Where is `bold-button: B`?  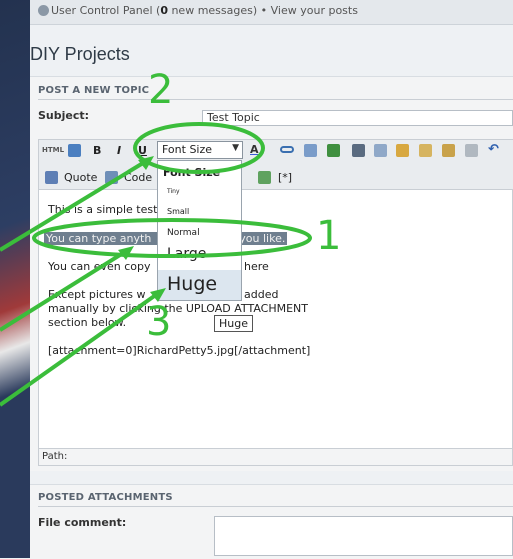 bold-button: B is located at coordinates (97, 150).